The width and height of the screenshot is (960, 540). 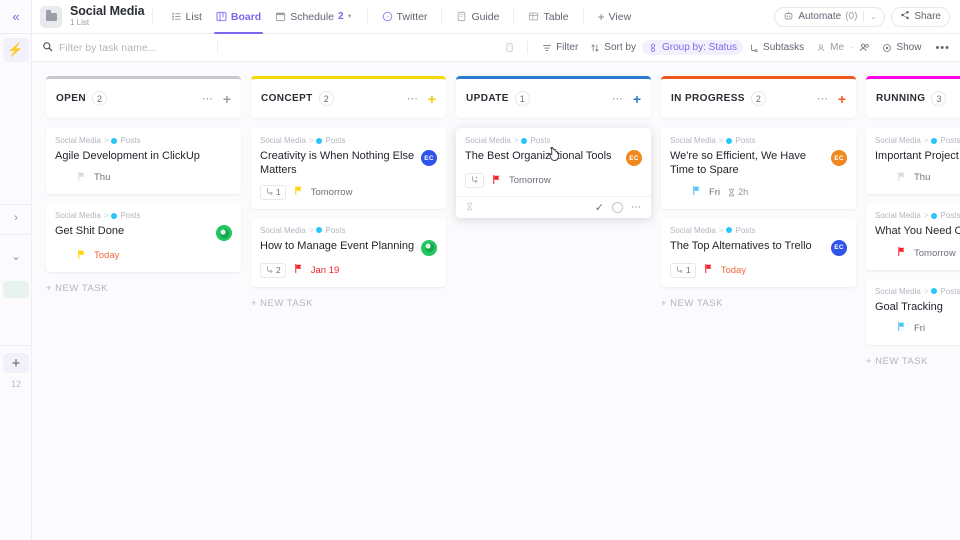 I want to click on subtasks-button: Subtasks, so click(x=776, y=47).